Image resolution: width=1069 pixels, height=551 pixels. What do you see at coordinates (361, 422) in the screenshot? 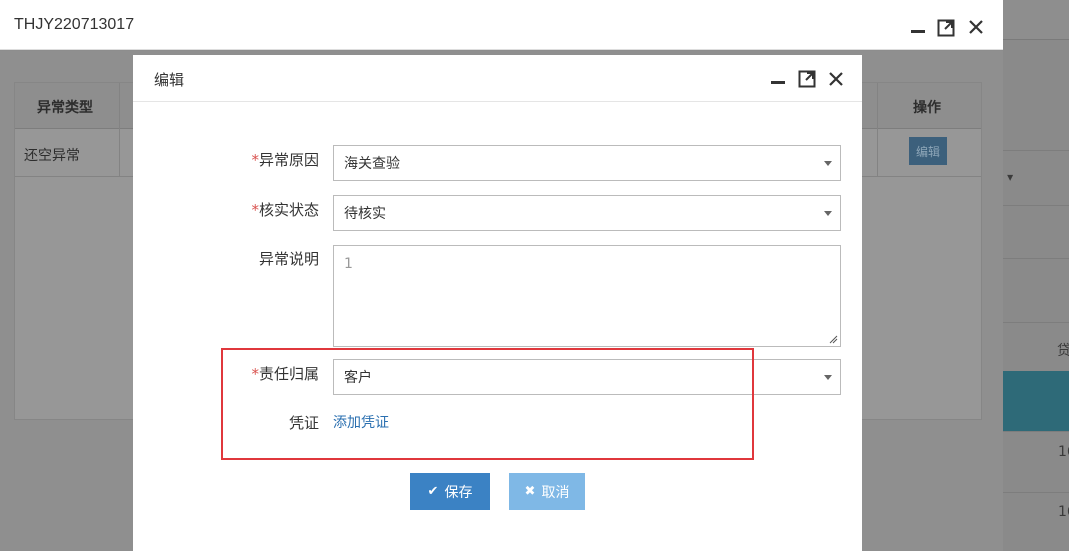
I see `add-voucher-link: 添加凭证` at bounding box center [361, 422].